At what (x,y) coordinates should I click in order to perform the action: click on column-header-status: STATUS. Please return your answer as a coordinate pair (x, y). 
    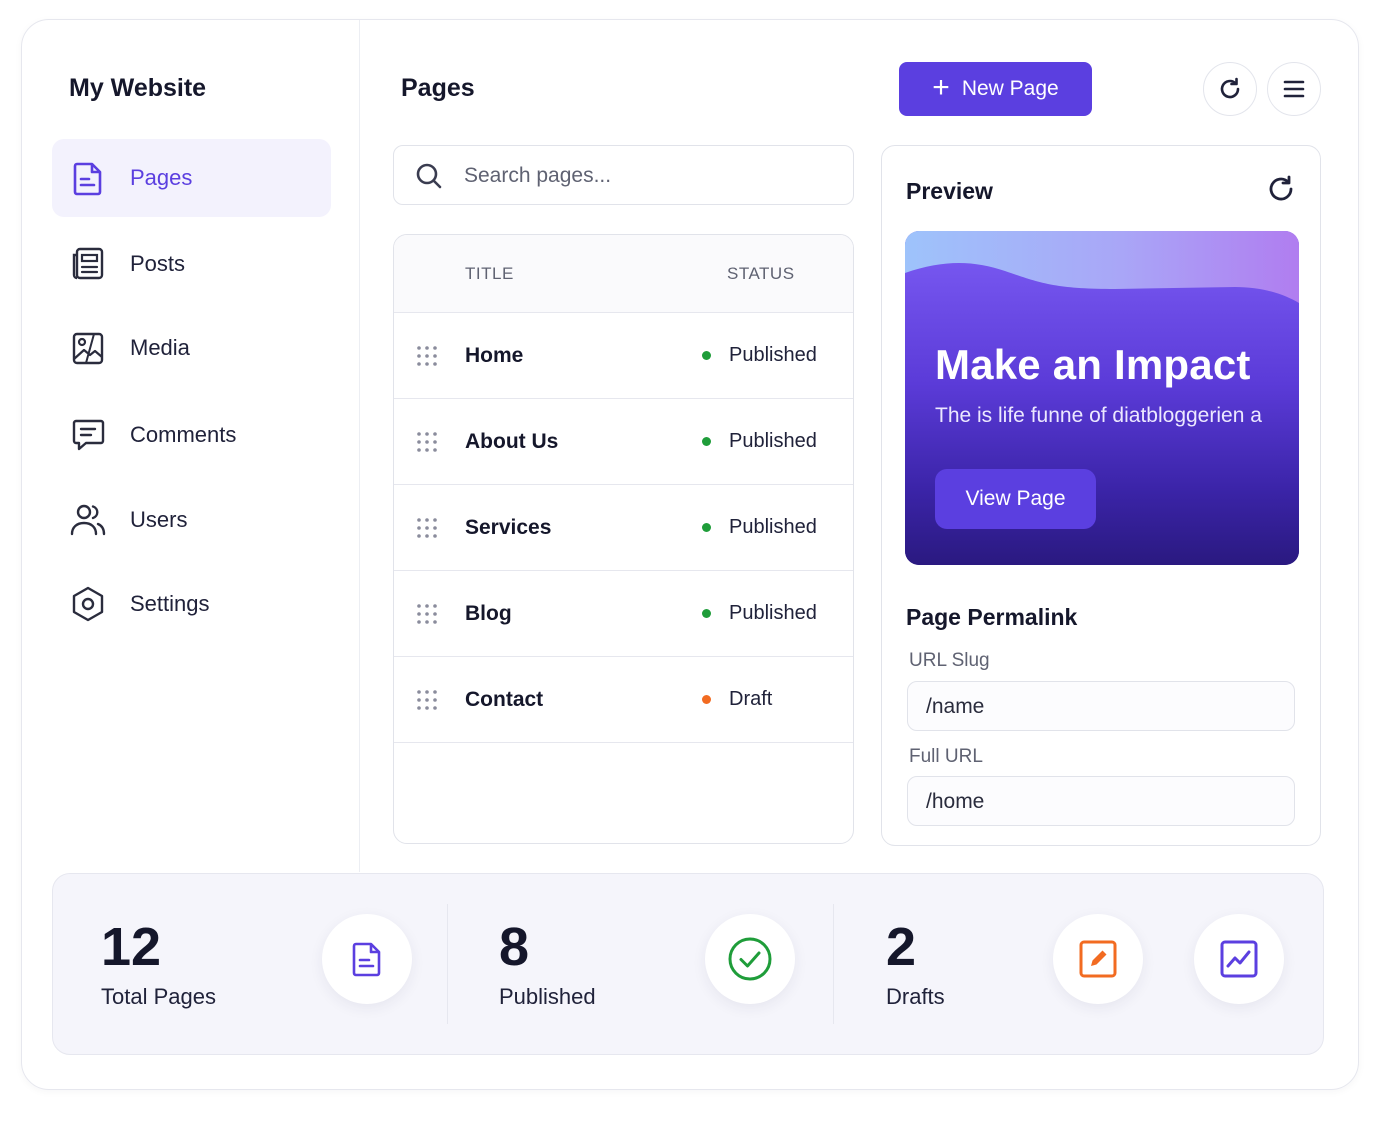
    Looking at the image, I should click on (761, 274).